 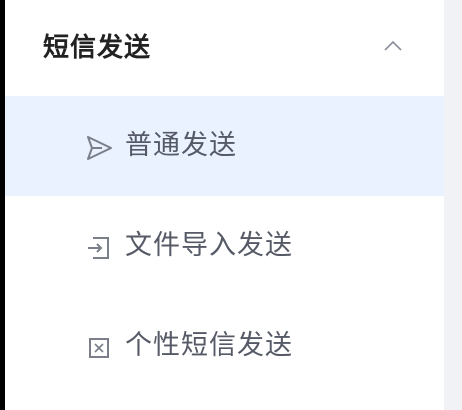 I want to click on sidebar-item-label: 文件导入发送, so click(x=209, y=245).